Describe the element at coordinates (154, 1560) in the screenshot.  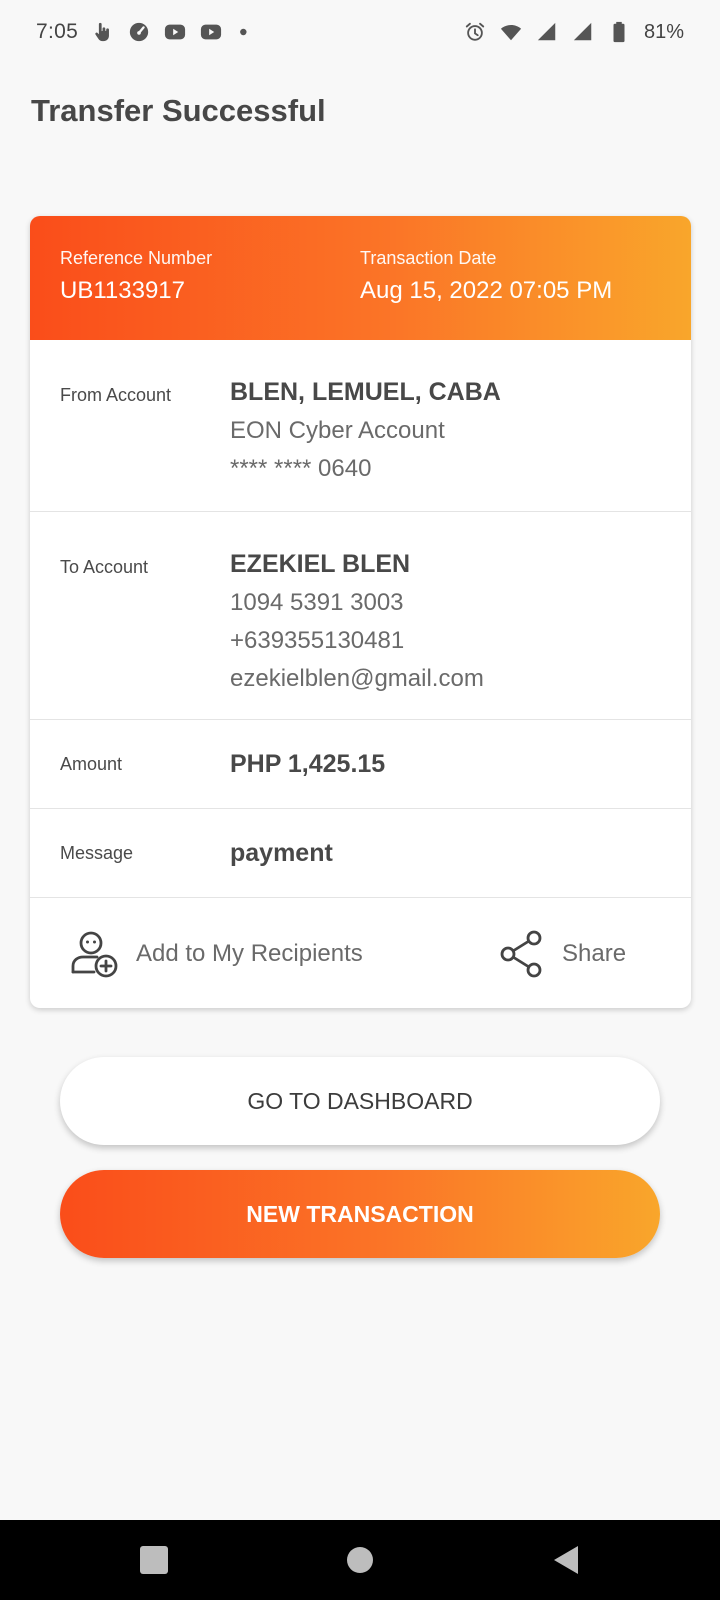
I see `recents-icon` at that location.